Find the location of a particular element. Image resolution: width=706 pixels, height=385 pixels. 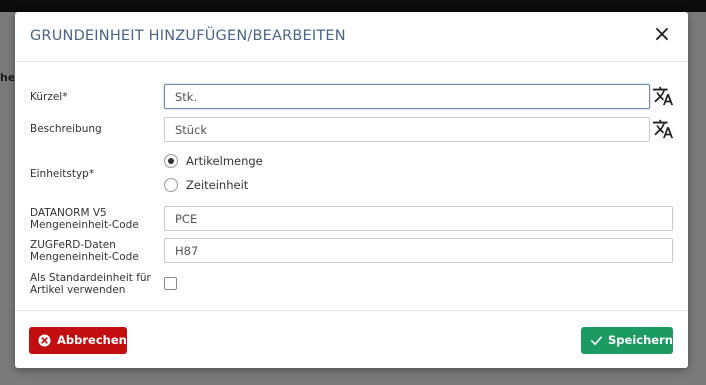

zugferd-label-line2: Mengeneinheit-Code is located at coordinates (84, 257).